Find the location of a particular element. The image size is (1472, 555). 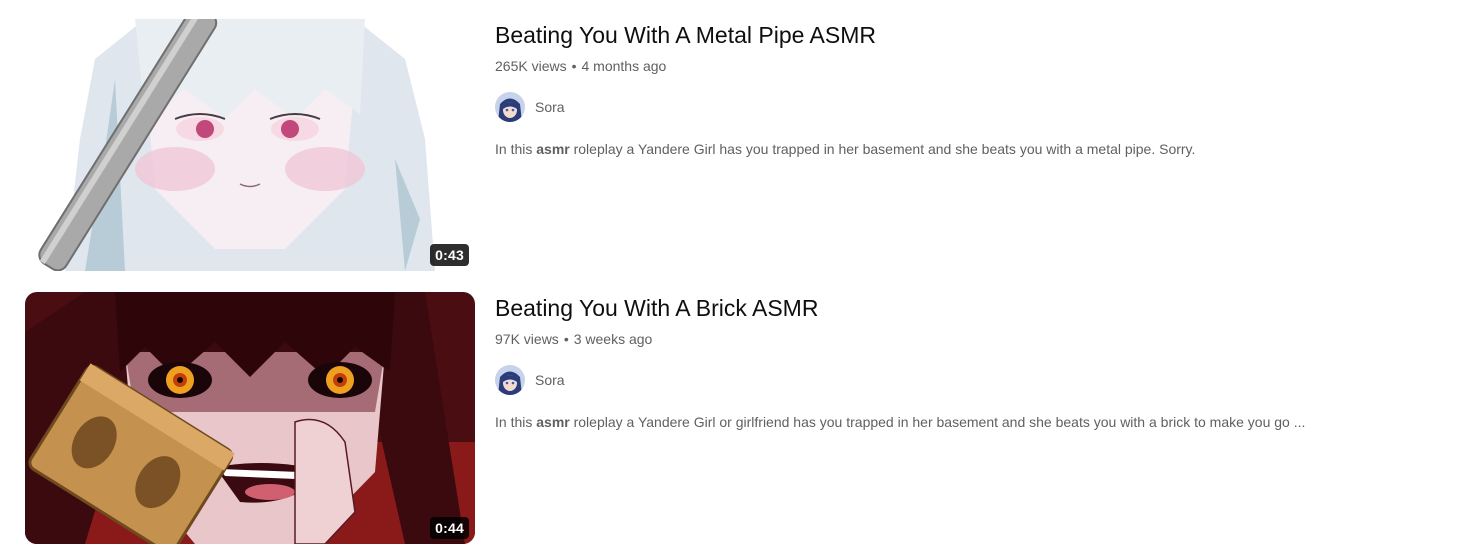

video-metadata: 97K views • 3 weeks ago is located at coordinates (975, 339).